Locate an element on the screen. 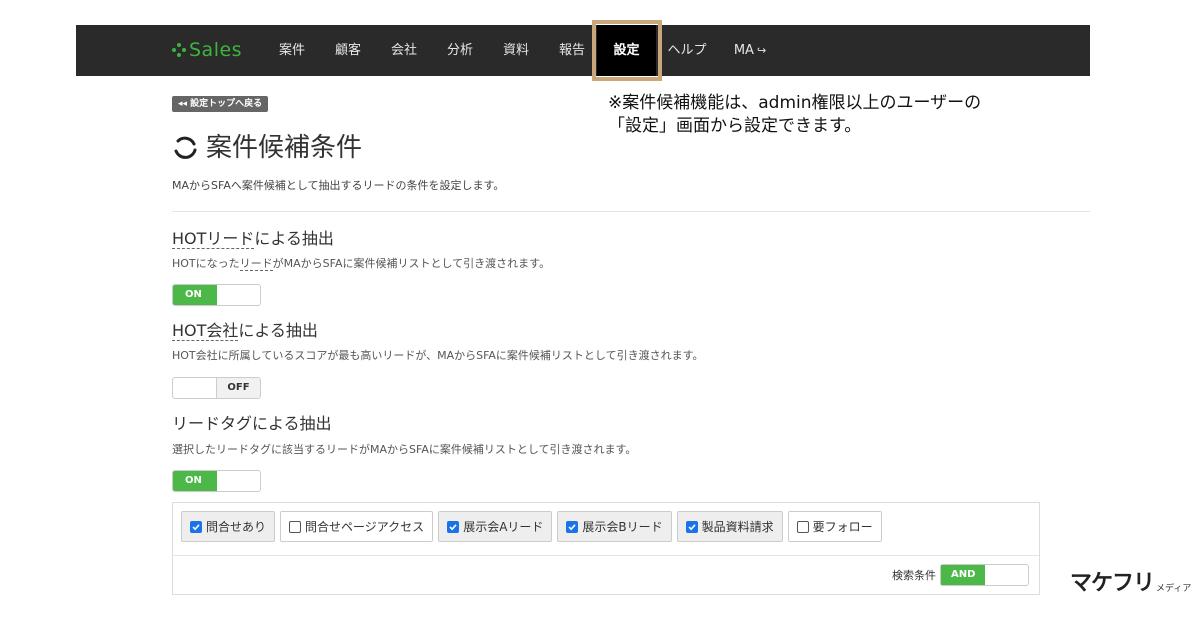 This screenshot has height=620, width=1200. tag-inquiry: 問合せあり is located at coordinates (228, 526).